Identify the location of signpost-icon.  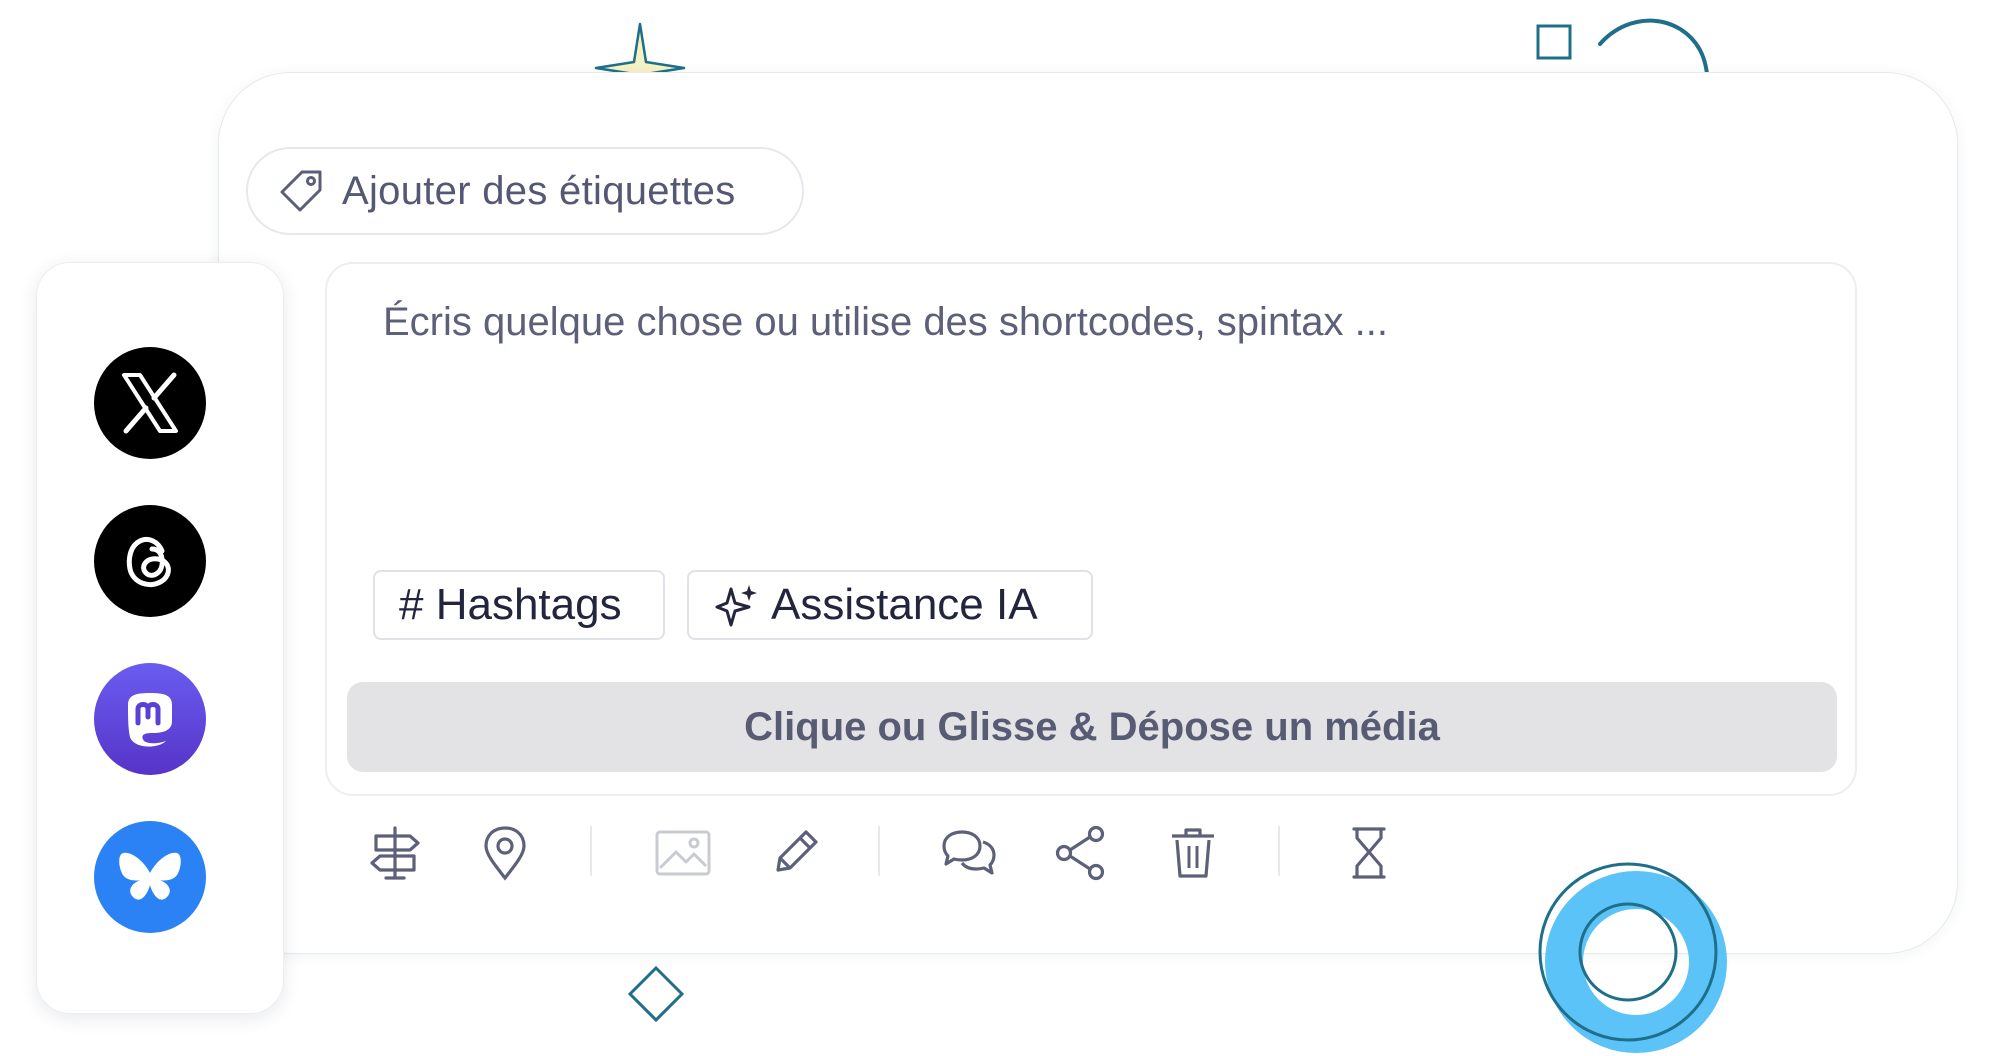
(395, 853).